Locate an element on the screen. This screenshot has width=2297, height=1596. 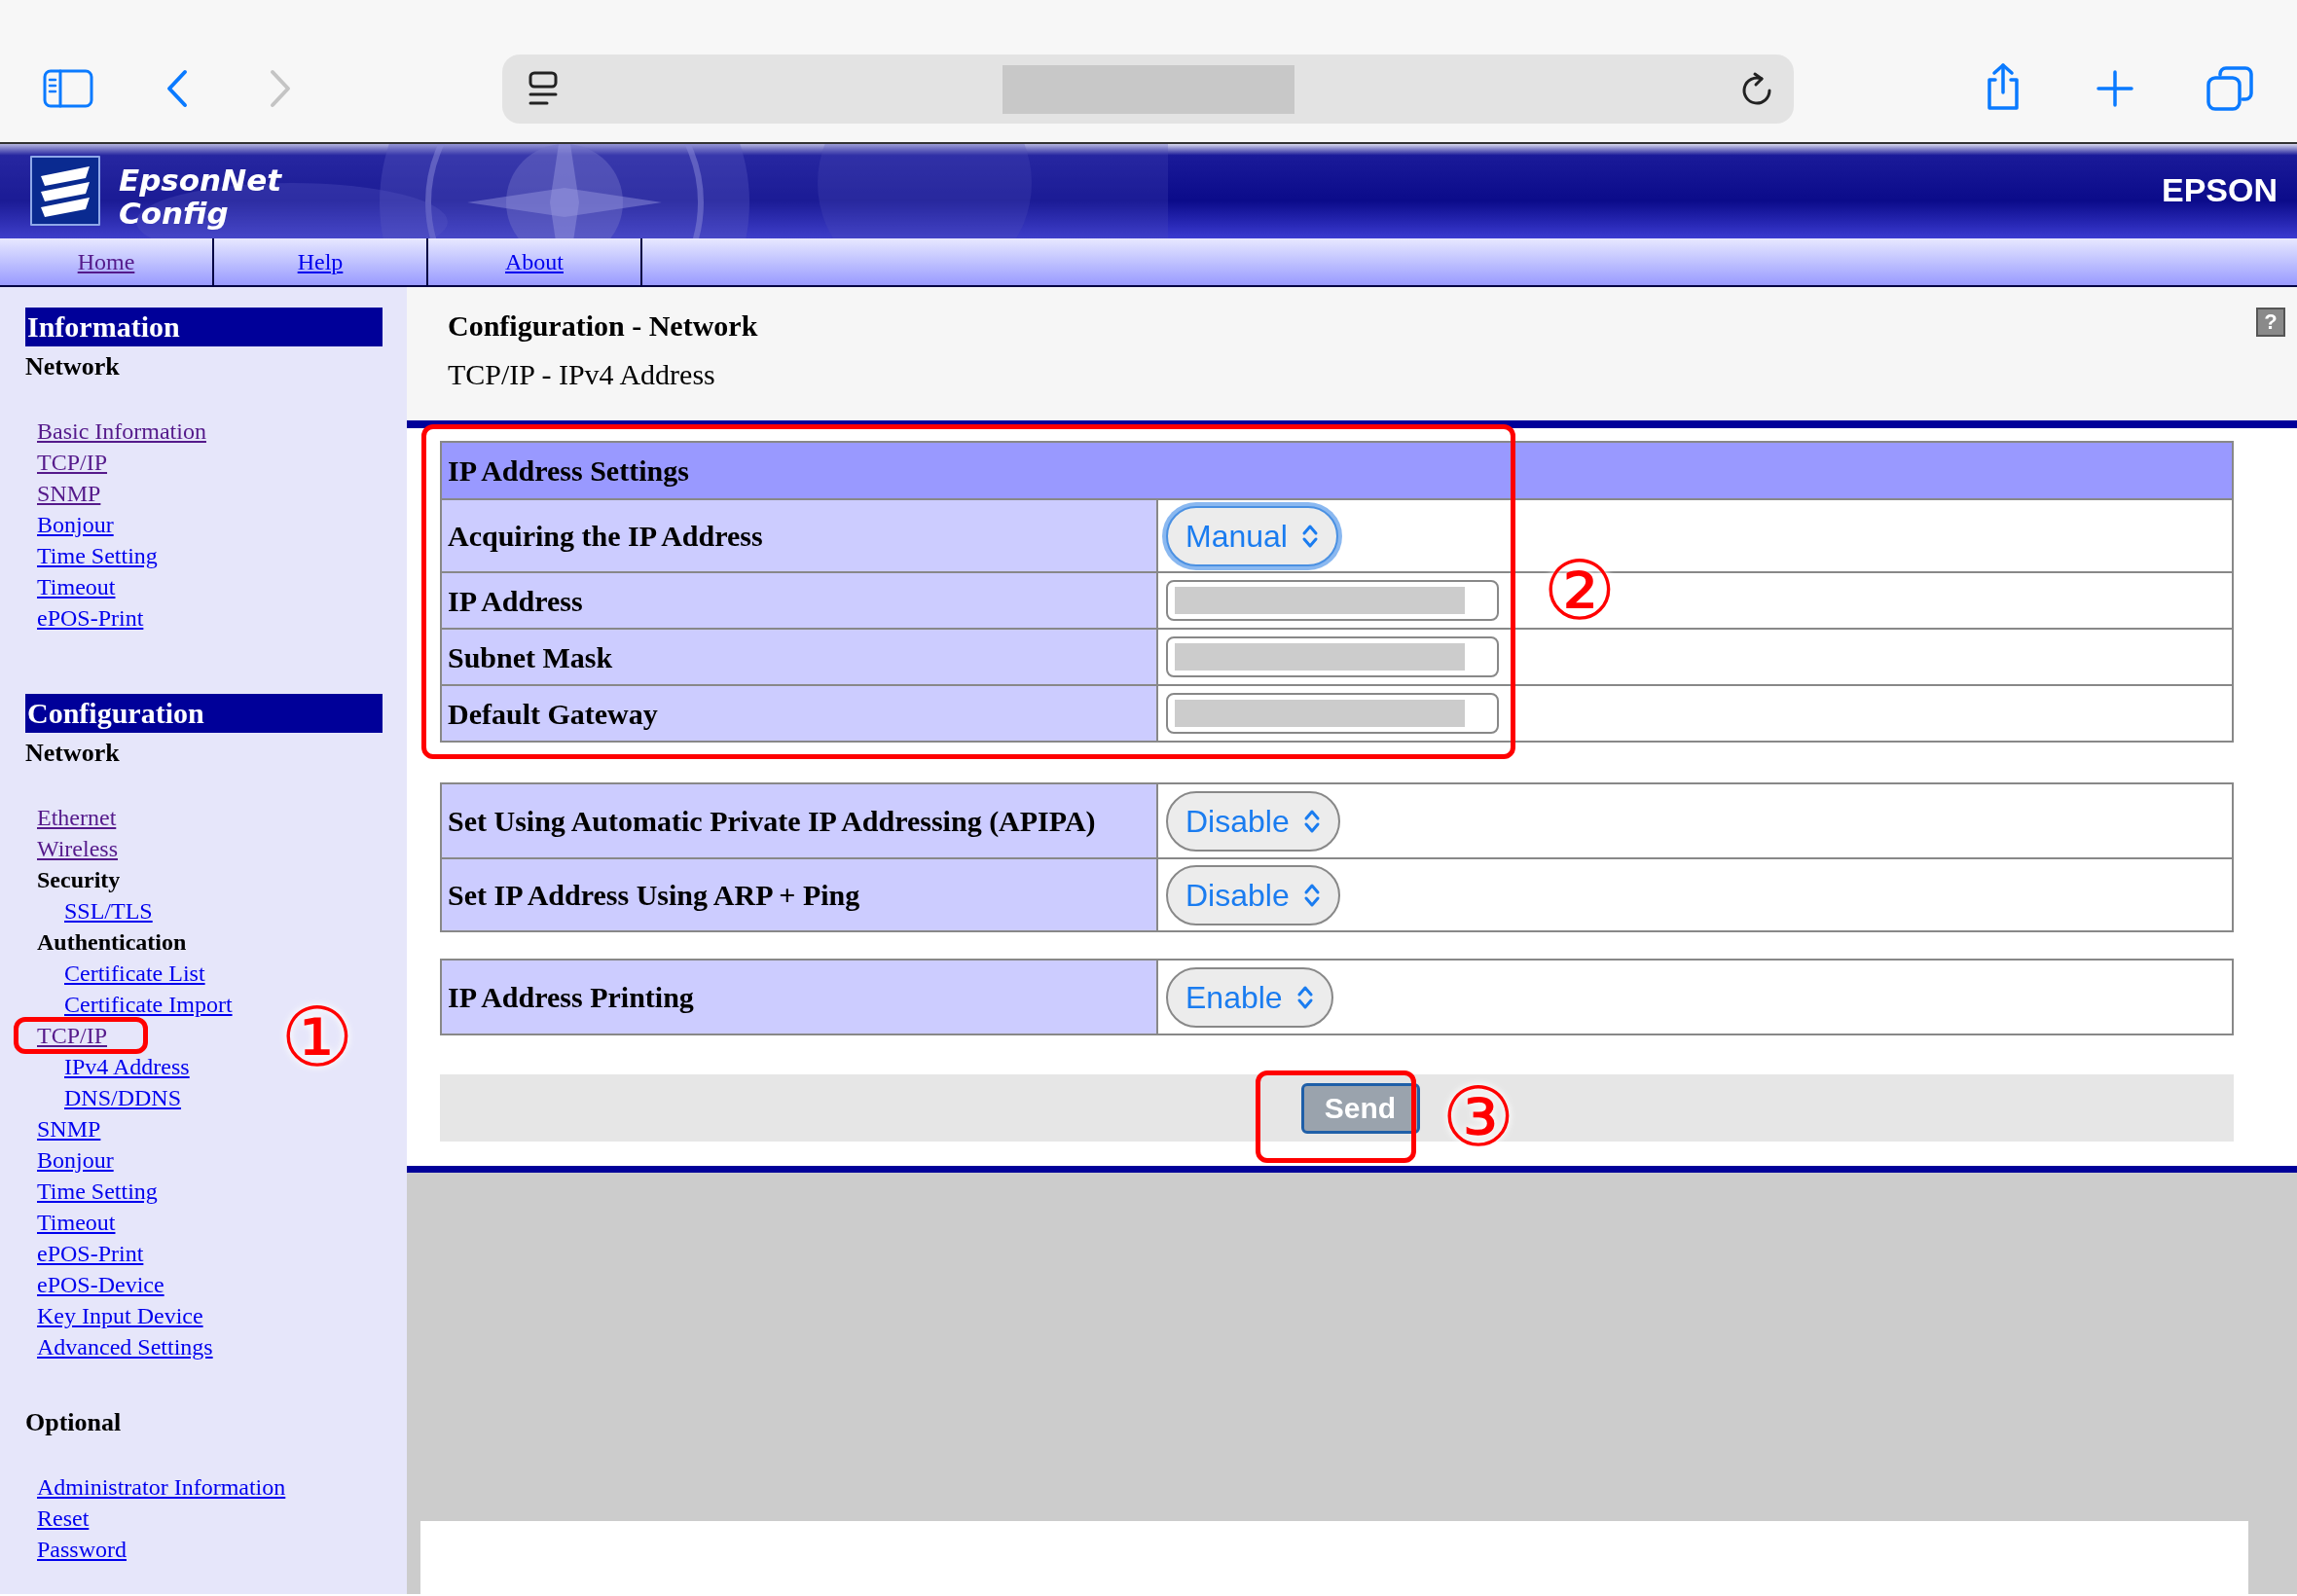
tabs-icon is located at coordinates (2229, 88).